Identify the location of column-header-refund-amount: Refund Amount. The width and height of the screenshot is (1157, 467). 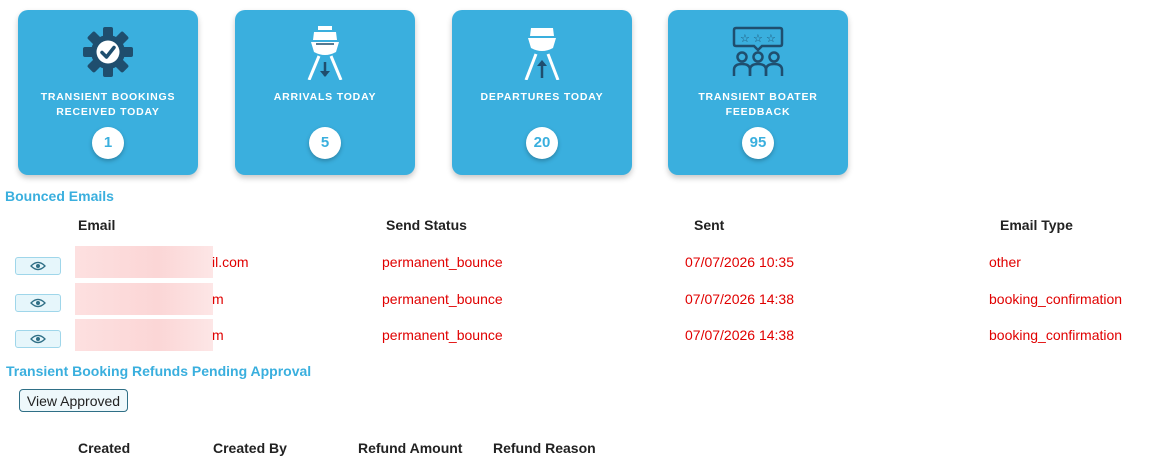
(410, 448).